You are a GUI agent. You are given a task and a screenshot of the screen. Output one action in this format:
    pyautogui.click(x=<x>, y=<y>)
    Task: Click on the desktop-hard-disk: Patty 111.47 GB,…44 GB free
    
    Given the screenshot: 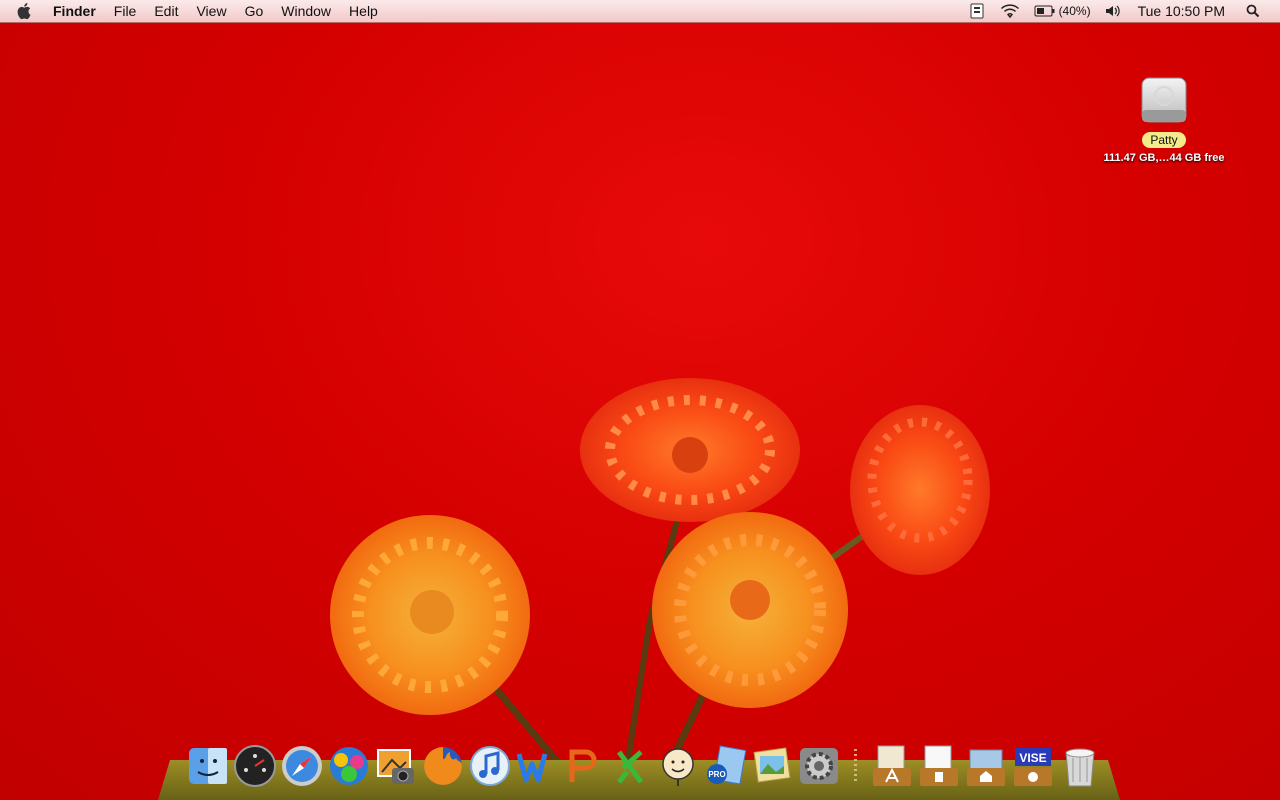 What is the action you would take?
    pyautogui.click(x=1164, y=120)
    